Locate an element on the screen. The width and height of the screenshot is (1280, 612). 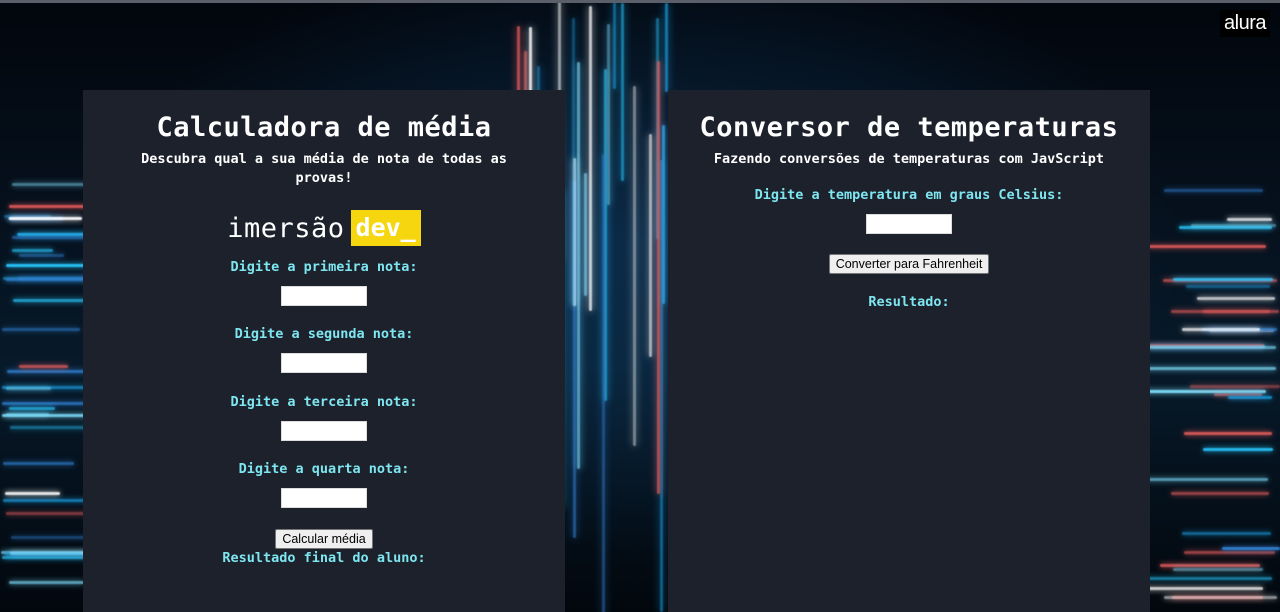
imersao-dev-logo: imersão dev_ is located at coordinates (324, 228).